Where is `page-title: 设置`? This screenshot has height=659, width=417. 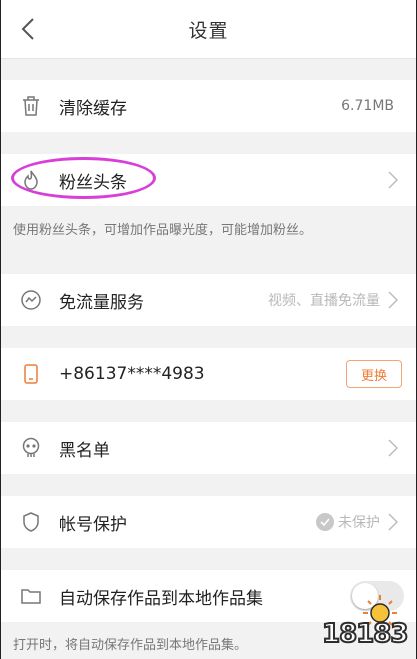
page-title: 设置 is located at coordinates (208, 30).